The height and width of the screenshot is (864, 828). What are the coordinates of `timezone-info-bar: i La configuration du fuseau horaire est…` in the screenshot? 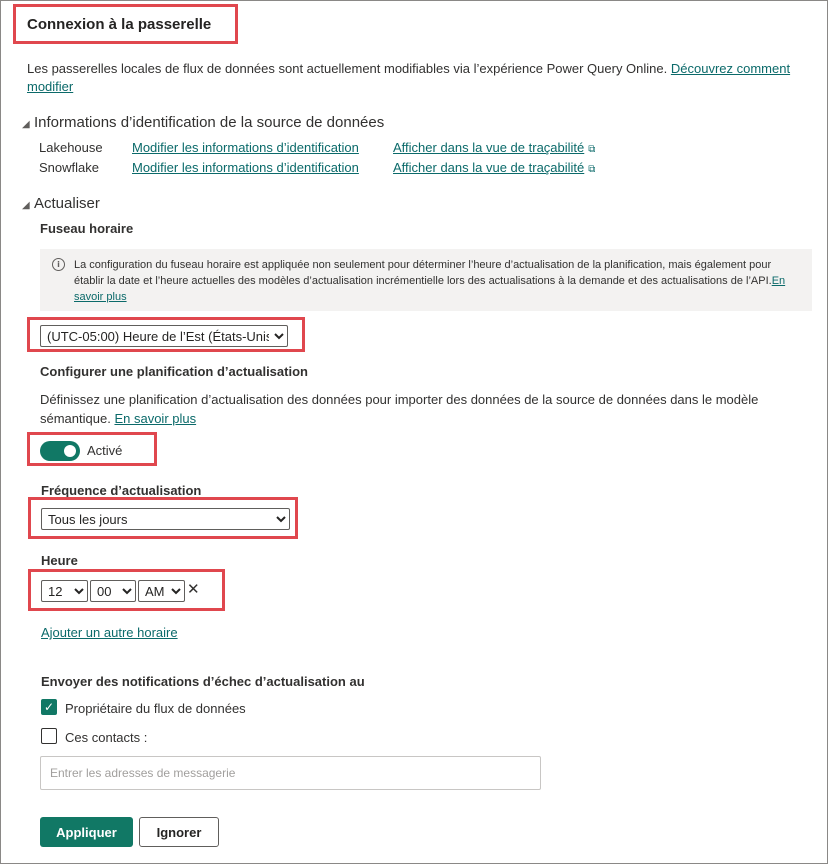 It's located at (426, 280).